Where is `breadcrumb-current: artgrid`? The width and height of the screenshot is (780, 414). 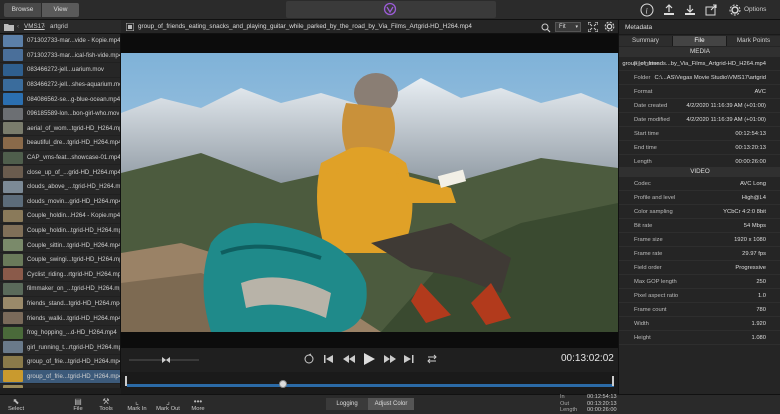
breadcrumb-current: artgrid is located at coordinates (59, 26).